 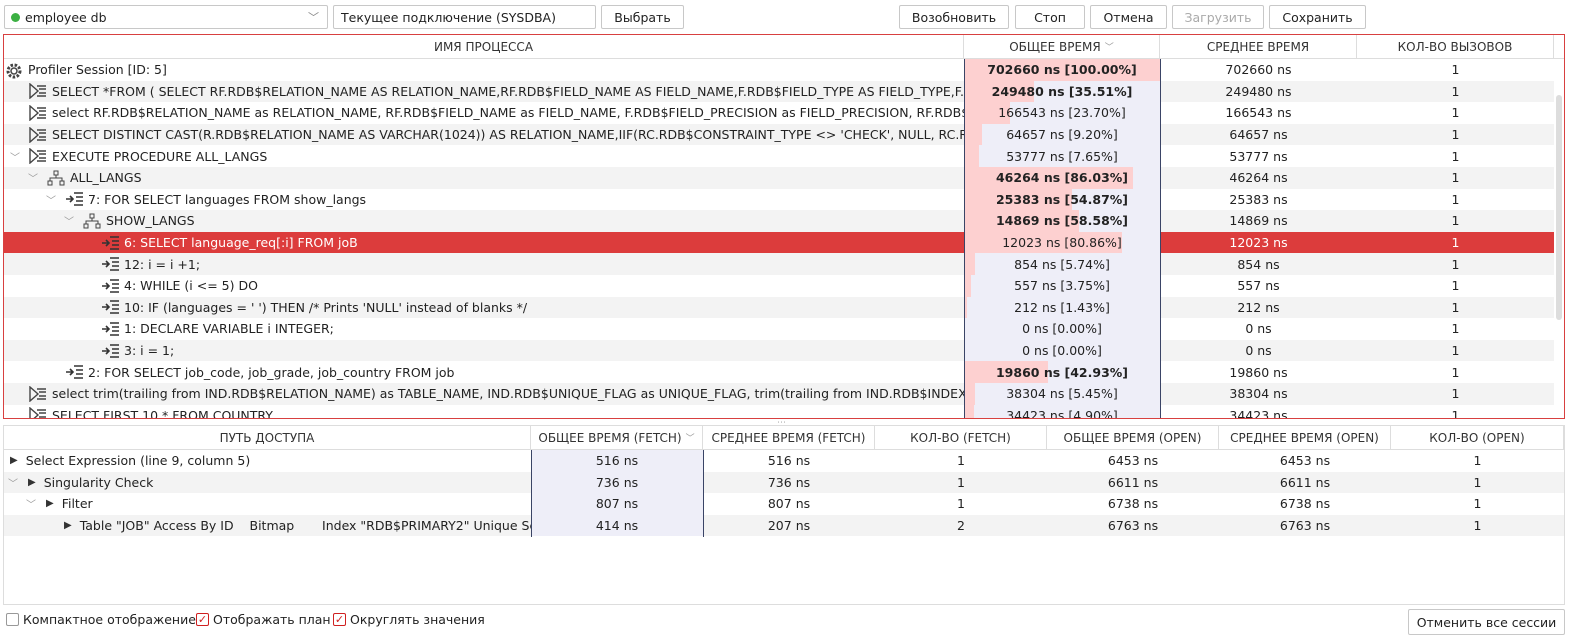 I want to click on statement-icon, so click(x=110, y=351).